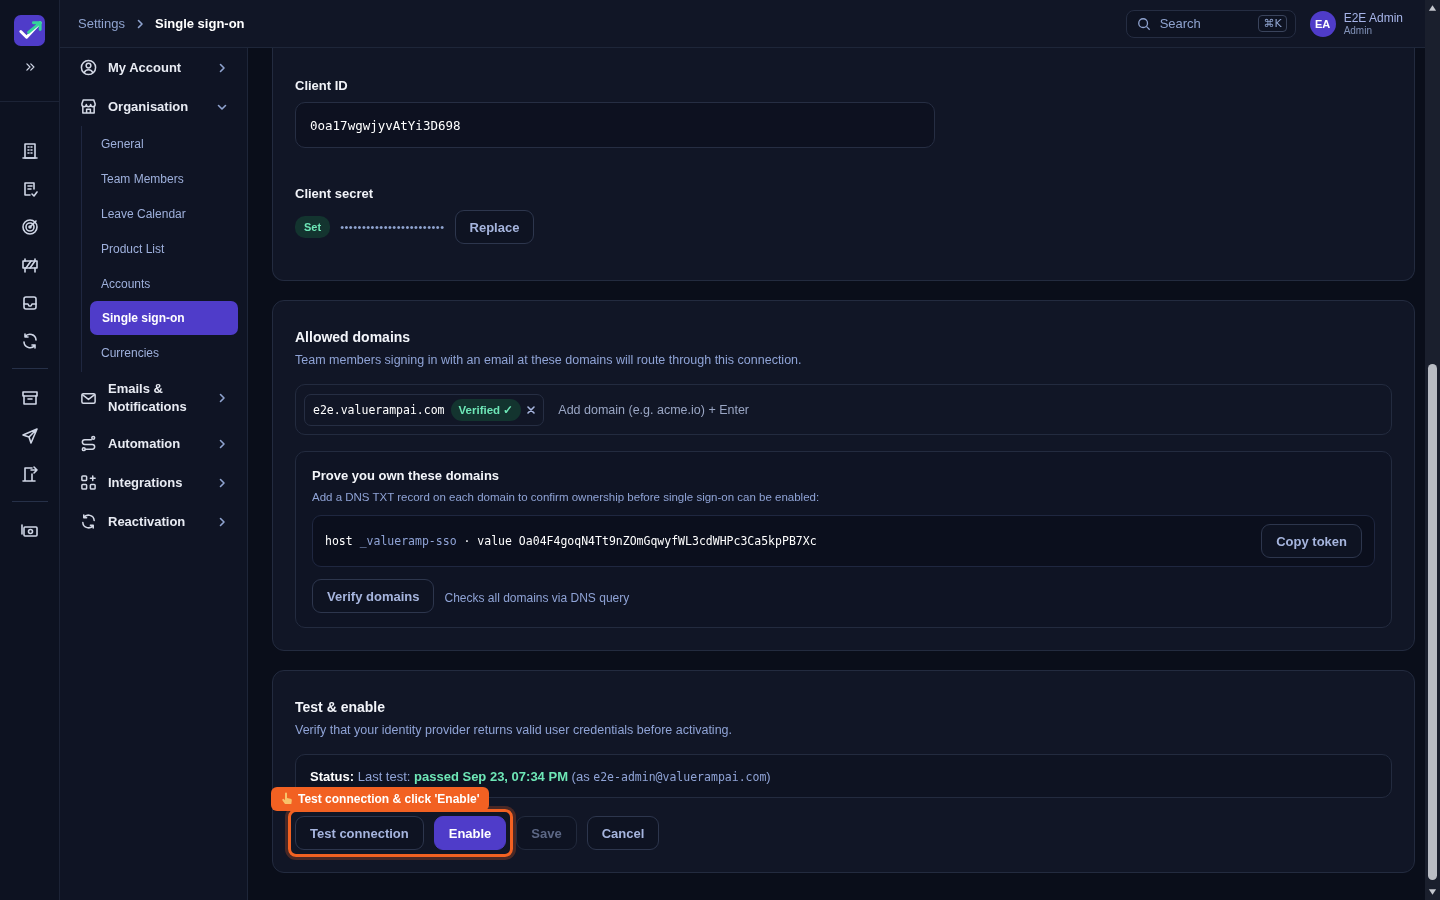 The image size is (1440, 900). I want to click on sidebar-item: Organisation, so click(156, 106).